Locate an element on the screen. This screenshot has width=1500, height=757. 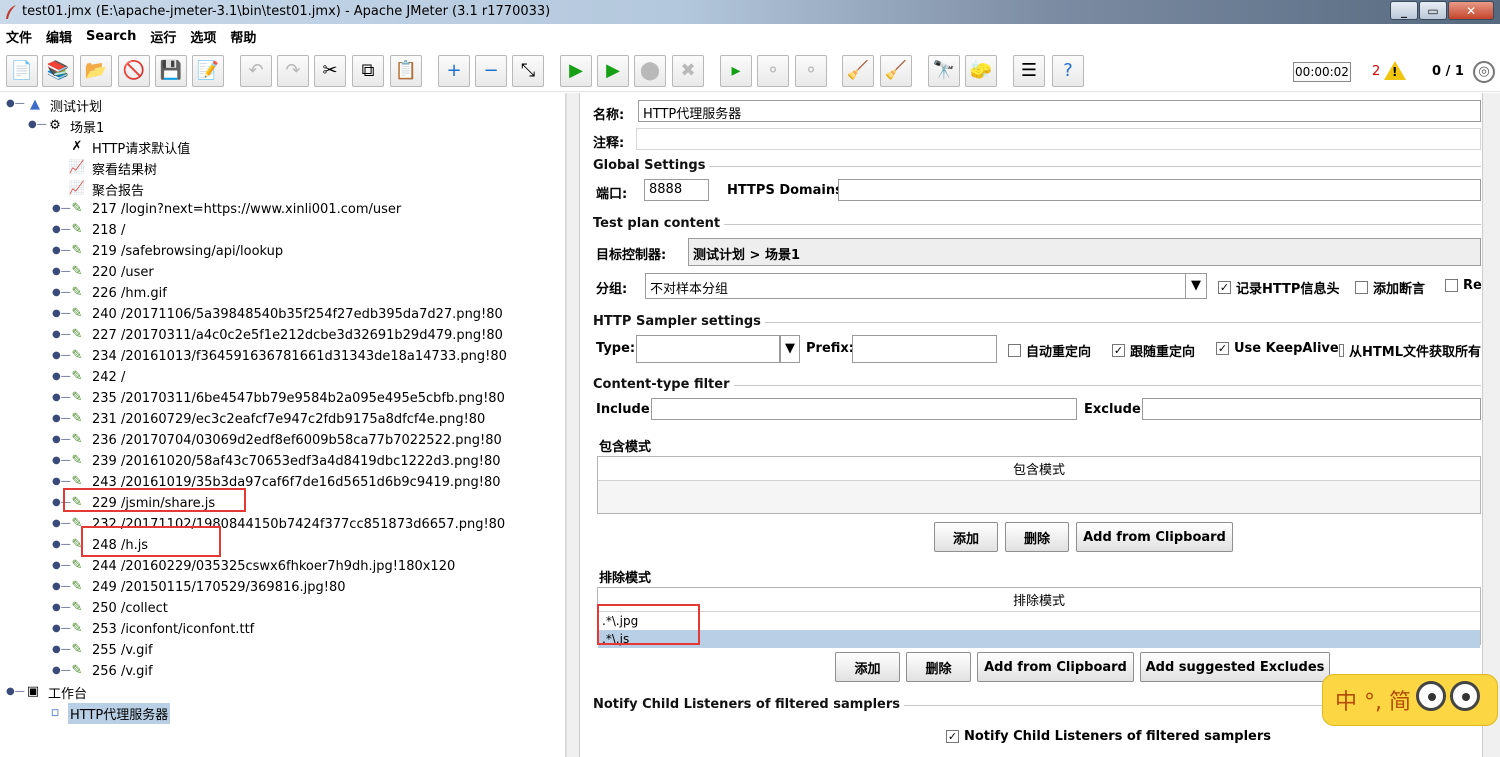
maximize-button: ▭ is located at coordinates (1433, 10).